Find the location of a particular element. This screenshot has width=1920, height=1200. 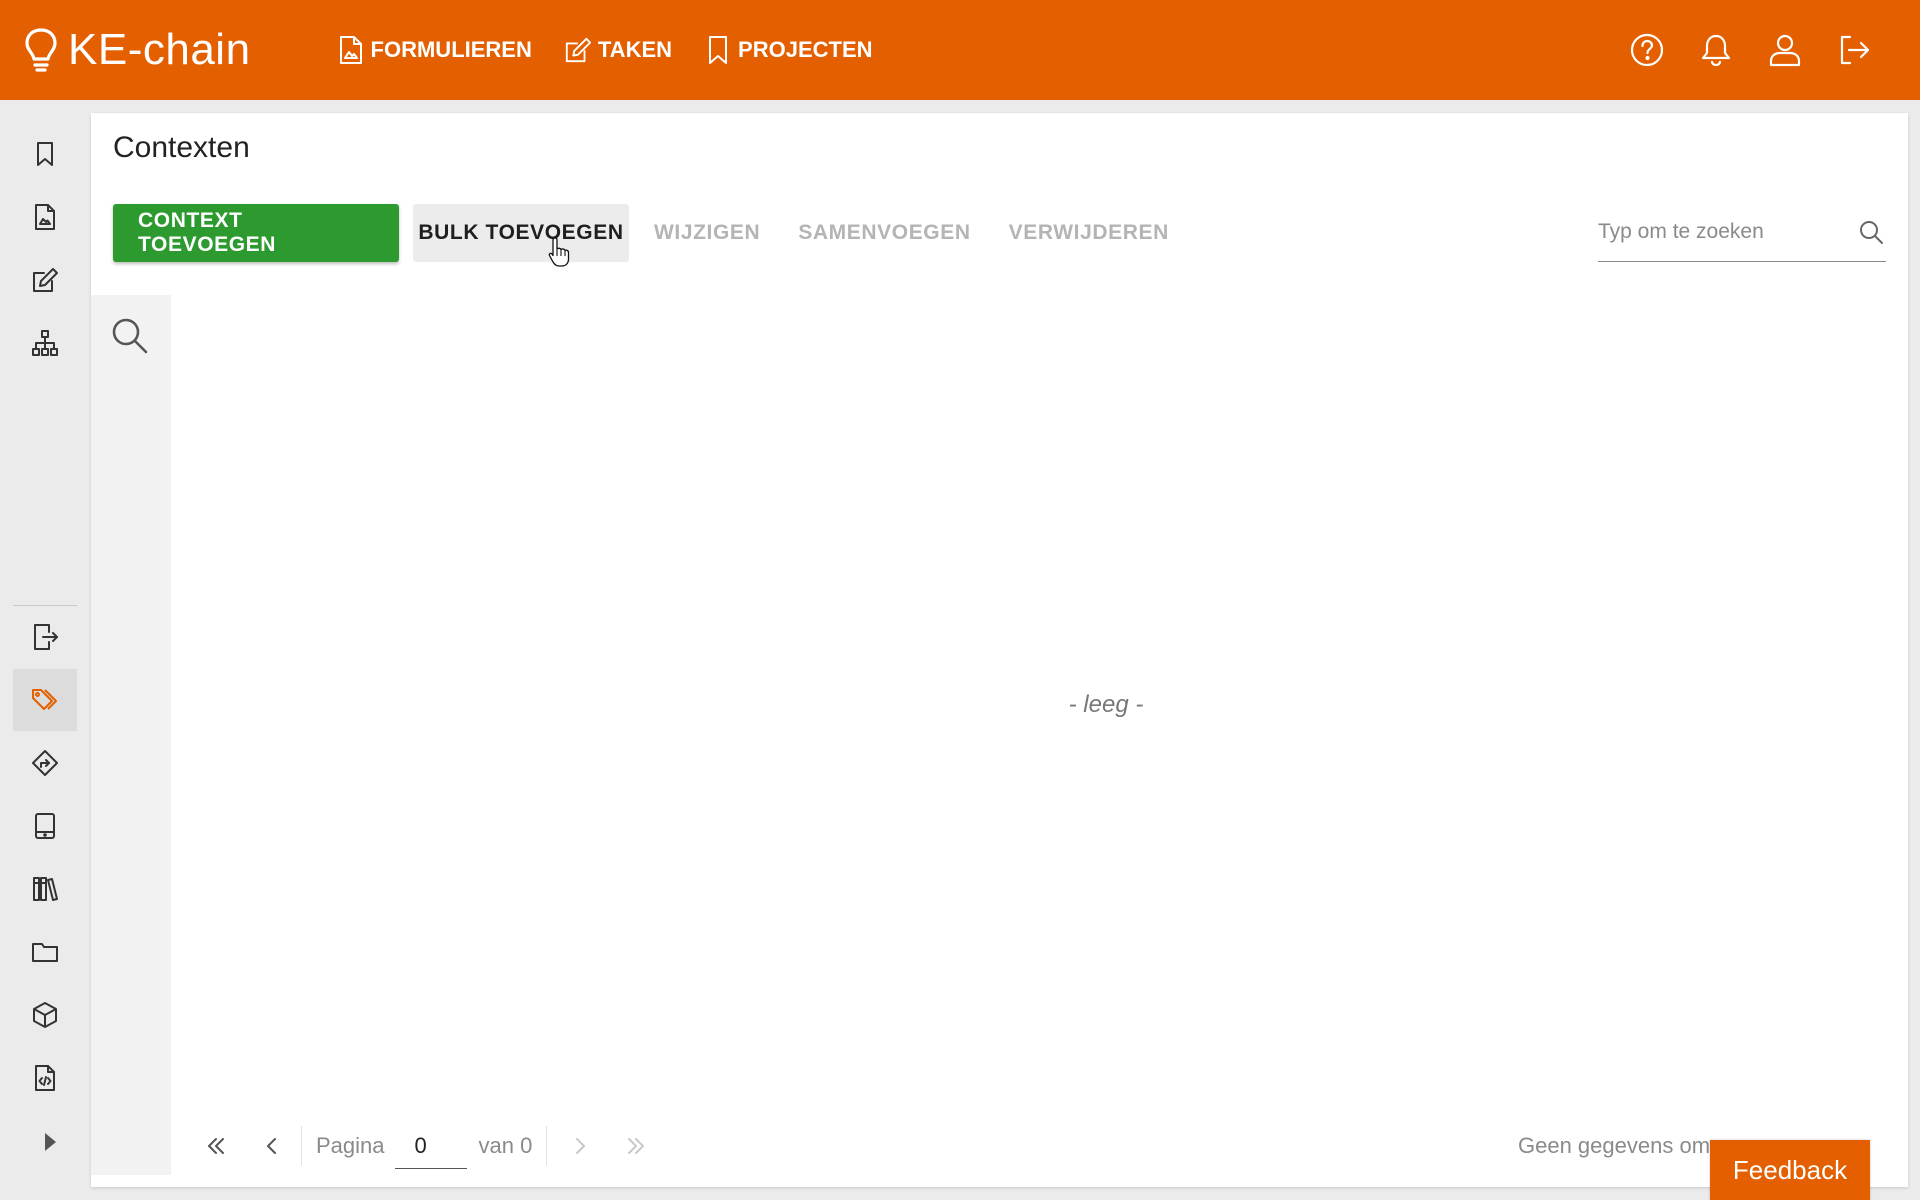

bell-icon is located at coordinates (1716, 50).